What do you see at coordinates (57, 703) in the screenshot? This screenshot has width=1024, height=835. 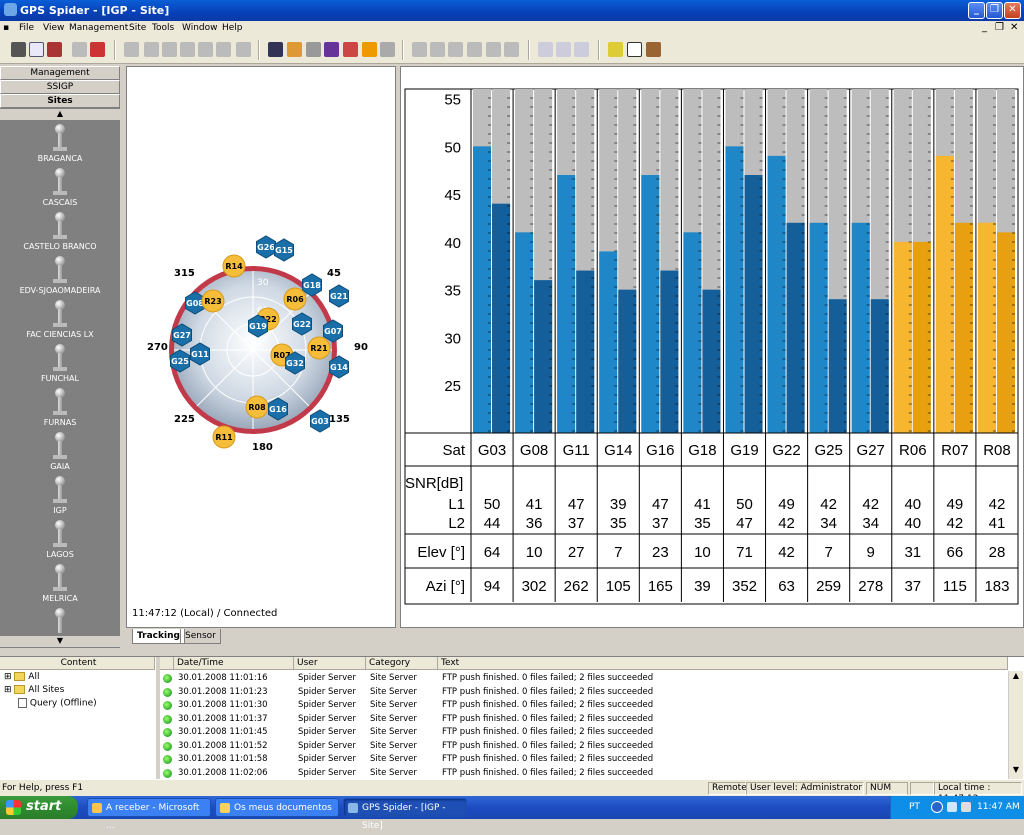 I see `tree-item-query: Query (Offline)` at bounding box center [57, 703].